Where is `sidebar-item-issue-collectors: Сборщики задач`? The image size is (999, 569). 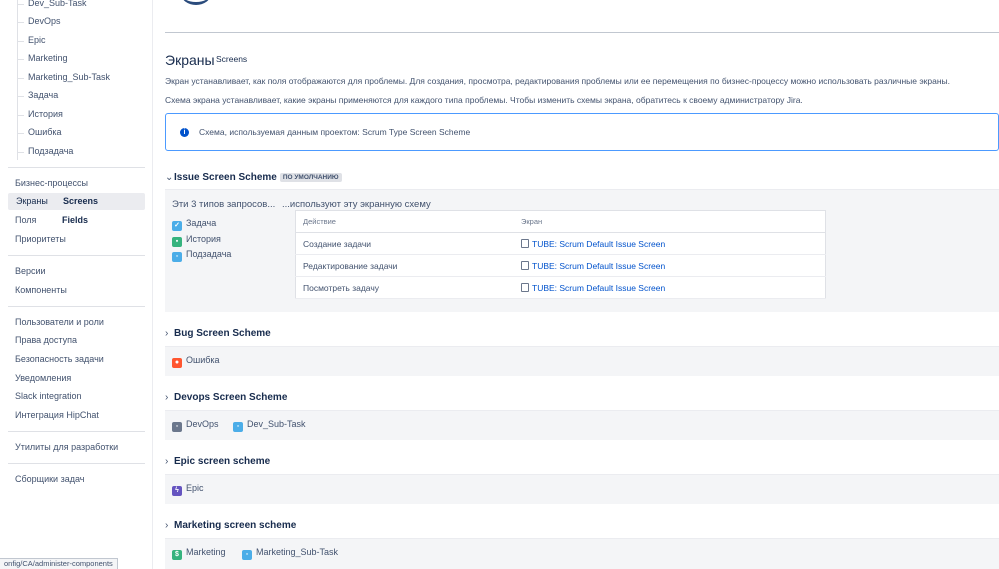 sidebar-item-issue-collectors: Сборщики задач is located at coordinates (49, 479).